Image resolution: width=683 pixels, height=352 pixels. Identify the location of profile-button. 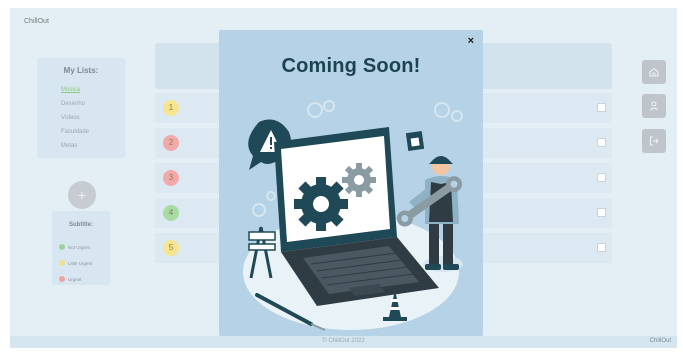
(654, 106).